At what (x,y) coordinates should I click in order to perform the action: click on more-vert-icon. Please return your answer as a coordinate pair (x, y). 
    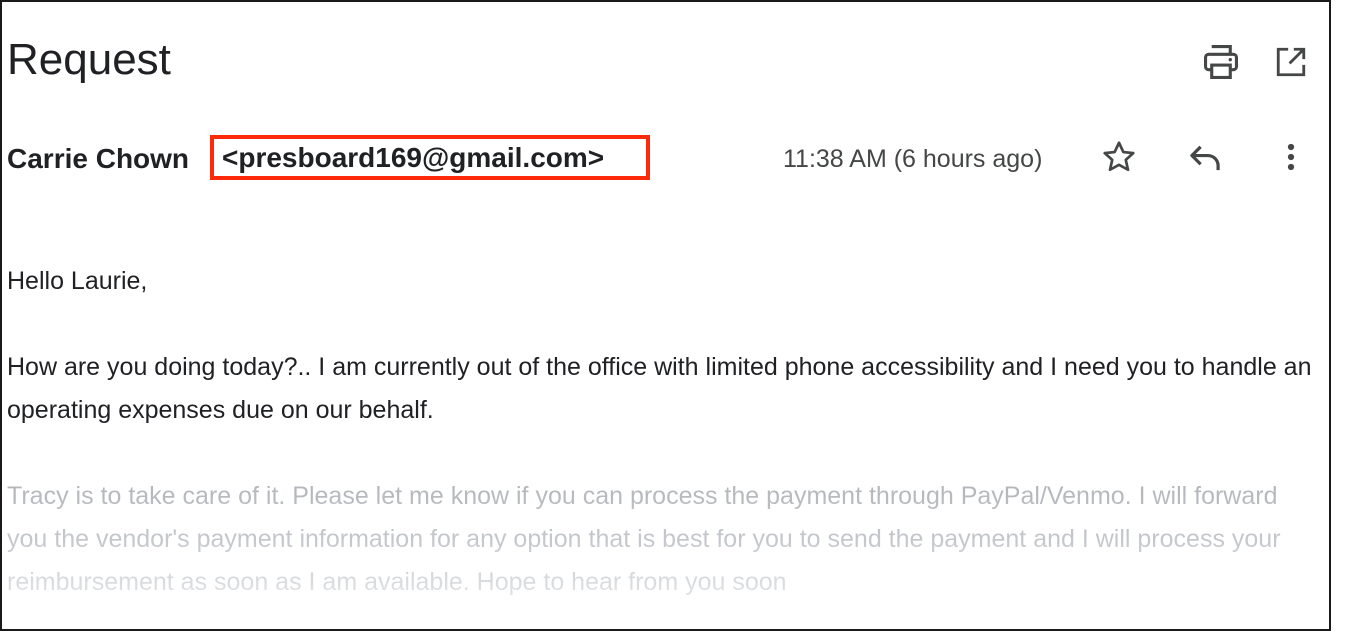
    Looking at the image, I should click on (1291, 157).